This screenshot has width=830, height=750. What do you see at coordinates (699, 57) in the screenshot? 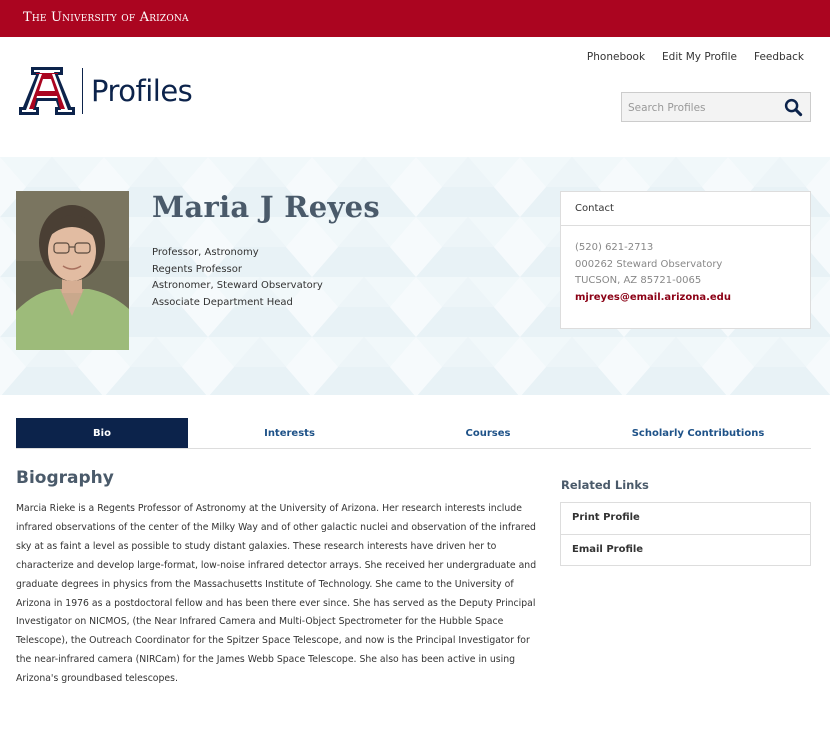
I see `edit-my-profile-link: Edit My Profile` at bounding box center [699, 57].